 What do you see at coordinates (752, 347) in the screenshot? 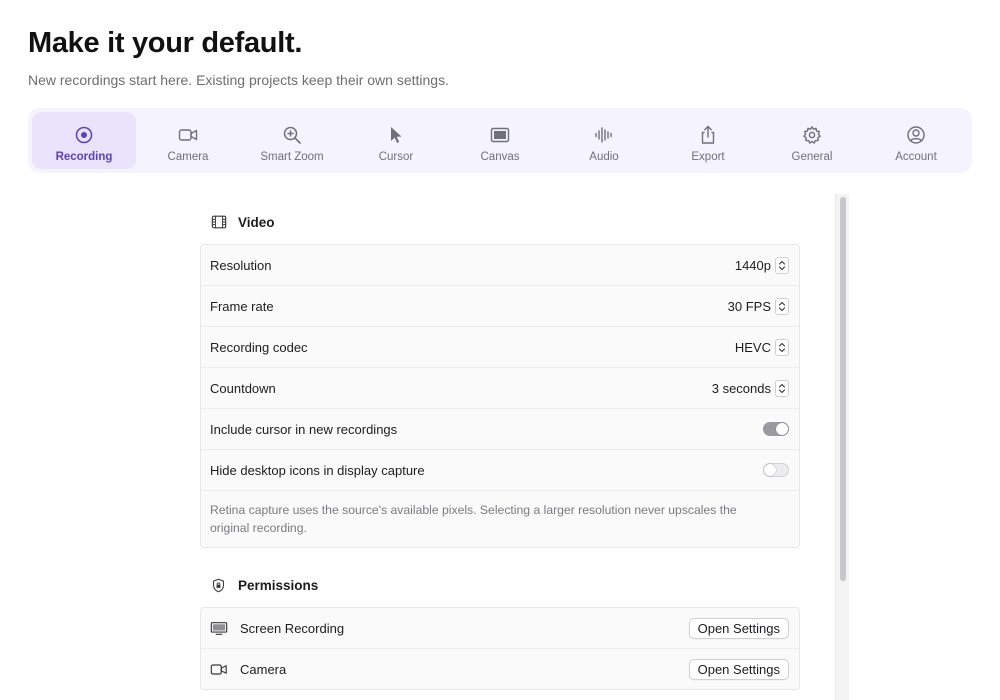
I see `codec-value: HEVC` at bounding box center [752, 347].